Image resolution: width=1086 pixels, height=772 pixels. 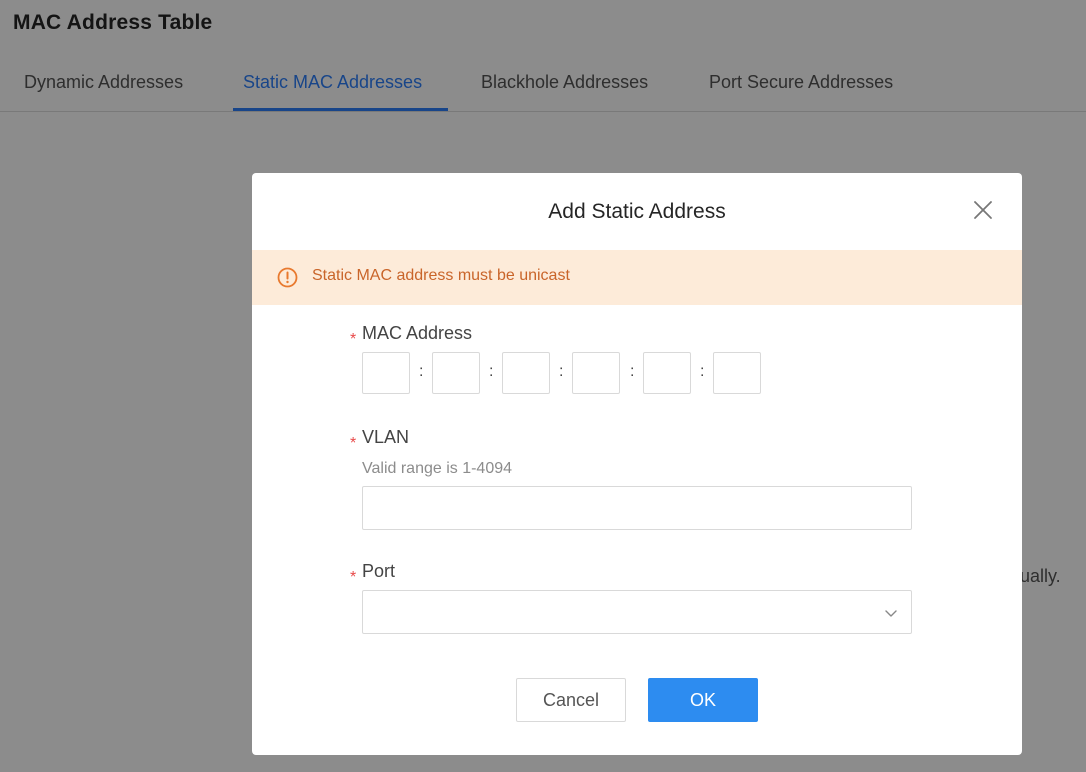 What do you see at coordinates (983, 210) in the screenshot?
I see `close-icon` at bounding box center [983, 210].